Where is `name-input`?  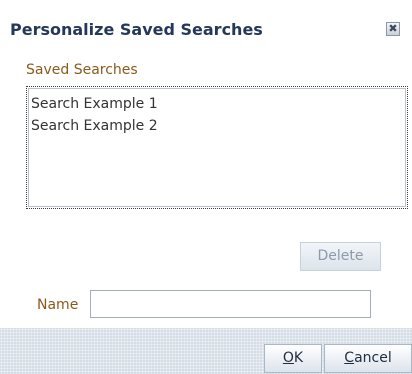 name-input is located at coordinates (230, 304).